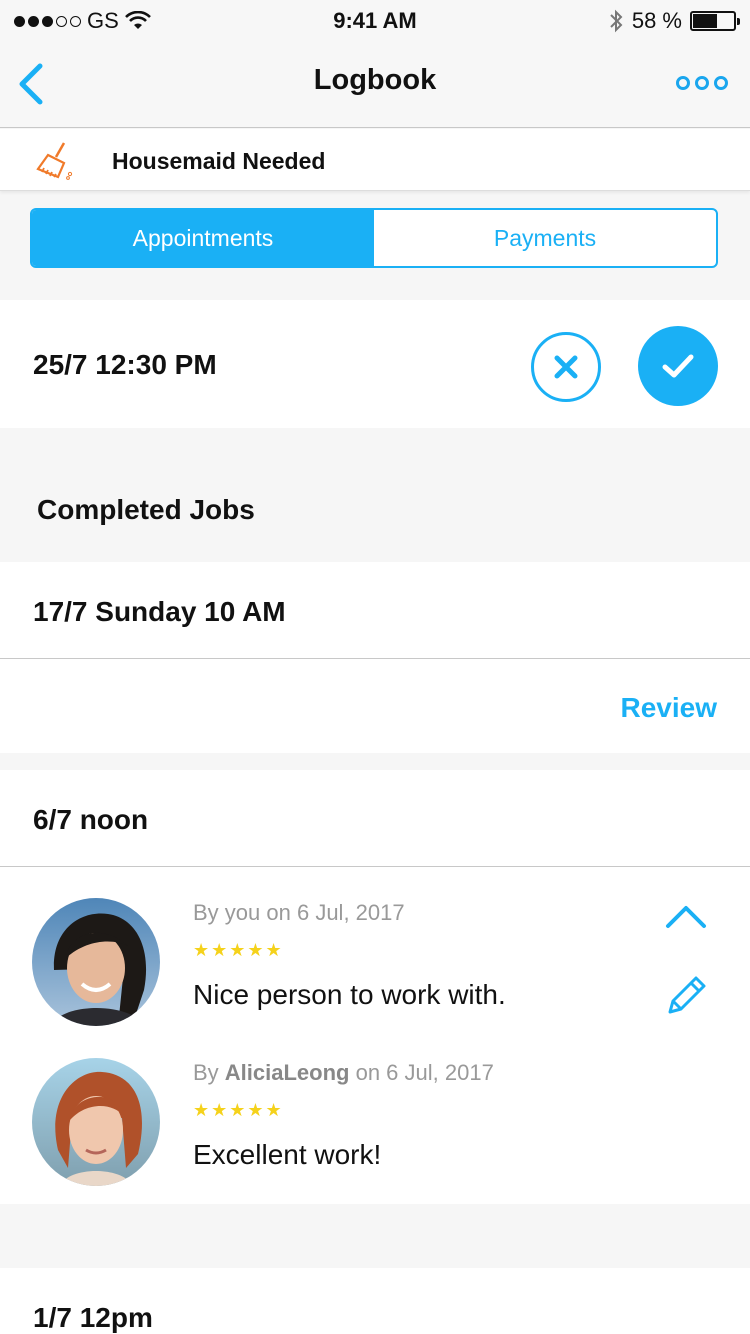 This screenshot has height=1334, width=750. Describe the element at coordinates (159, 611) in the screenshot. I see `job-date: 17/7 Sunday 10 AM` at that location.